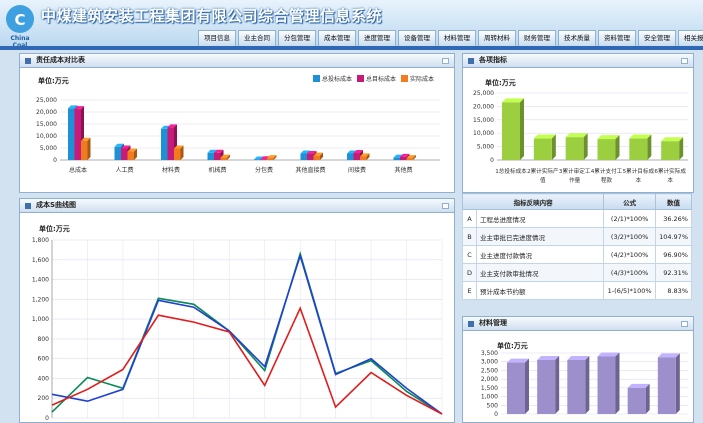  I want to click on indicator-category-label: 值, so click(543, 180).